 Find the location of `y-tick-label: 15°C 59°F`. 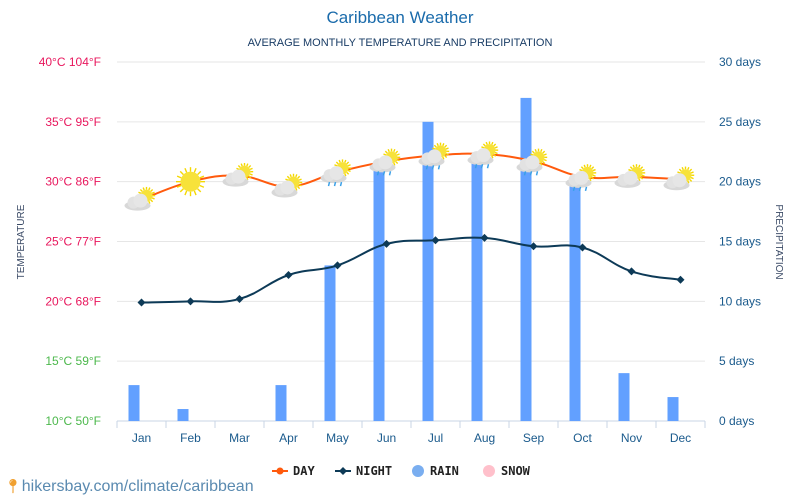

y-tick-label: 15°C 59°F is located at coordinates (73, 361).